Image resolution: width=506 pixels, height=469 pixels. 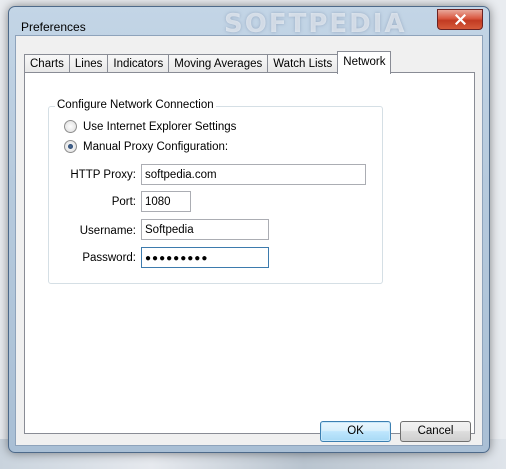 I want to click on option-ie-settings: Use Internet Explorer Settings, so click(x=150, y=126).